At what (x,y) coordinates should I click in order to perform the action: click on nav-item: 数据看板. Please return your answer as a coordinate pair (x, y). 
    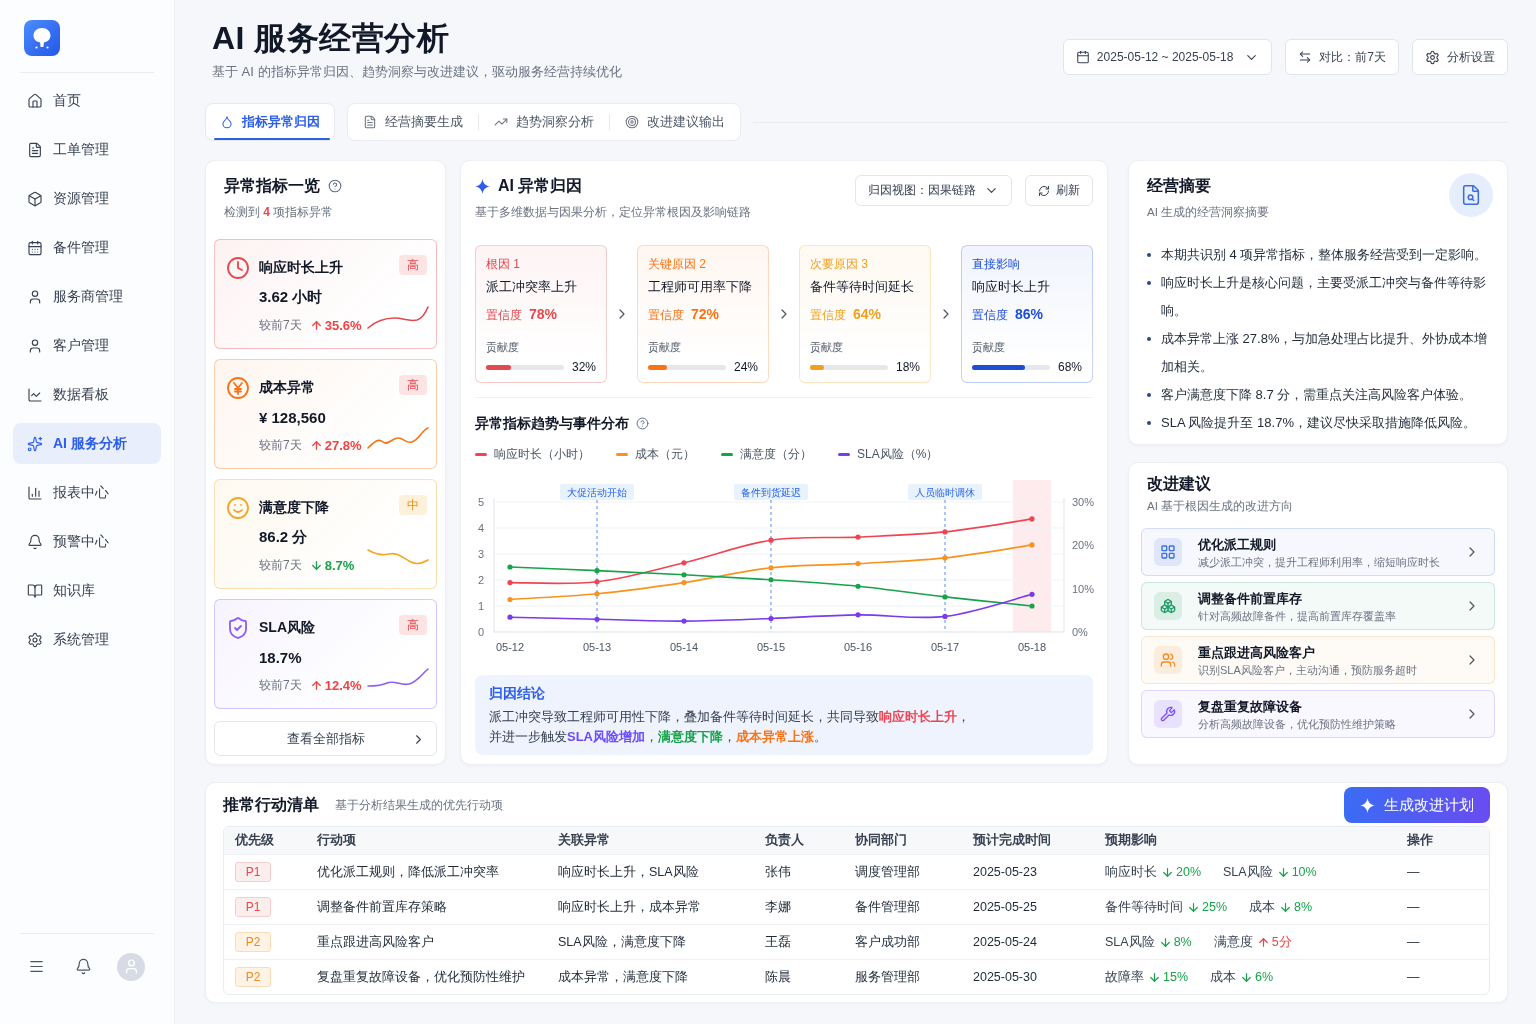
    Looking at the image, I should click on (87, 394).